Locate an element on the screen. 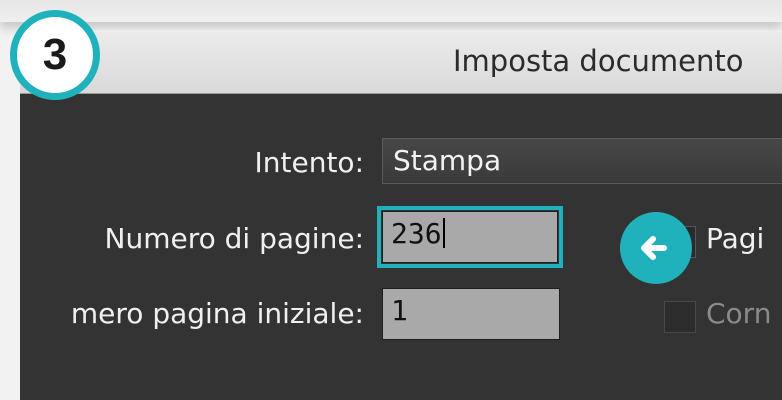 Image resolution: width=782 pixels, height=400 pixels. text-caret is located at coordinates (443, 233).